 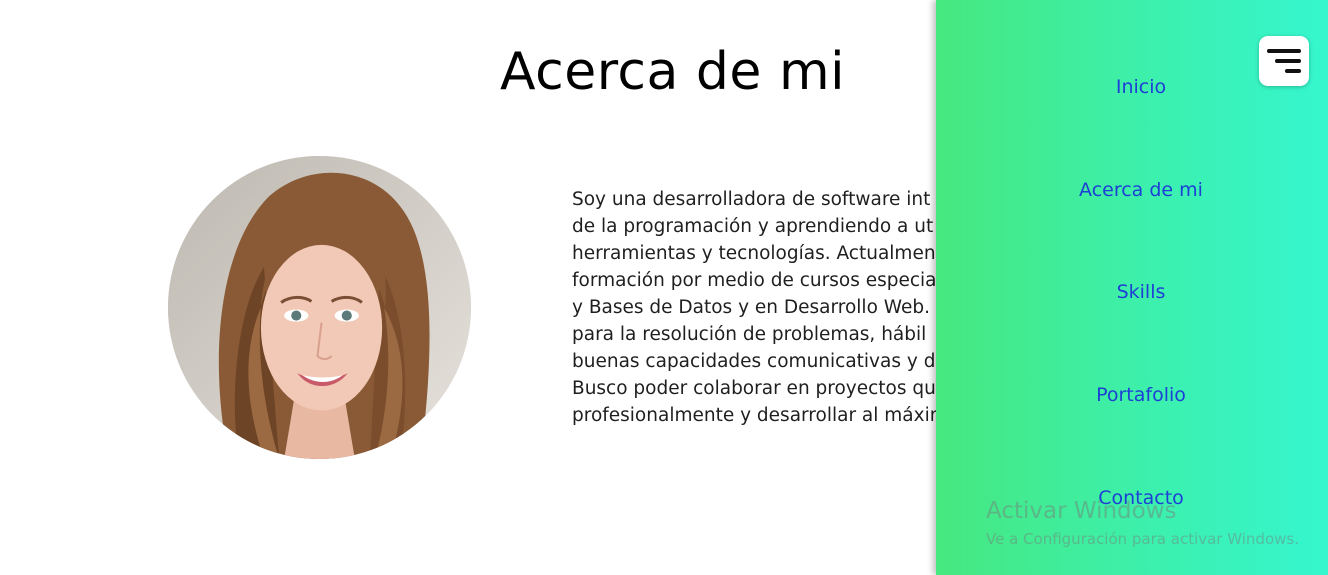 I want to click on profile-photo, so click(x=319, y=307).